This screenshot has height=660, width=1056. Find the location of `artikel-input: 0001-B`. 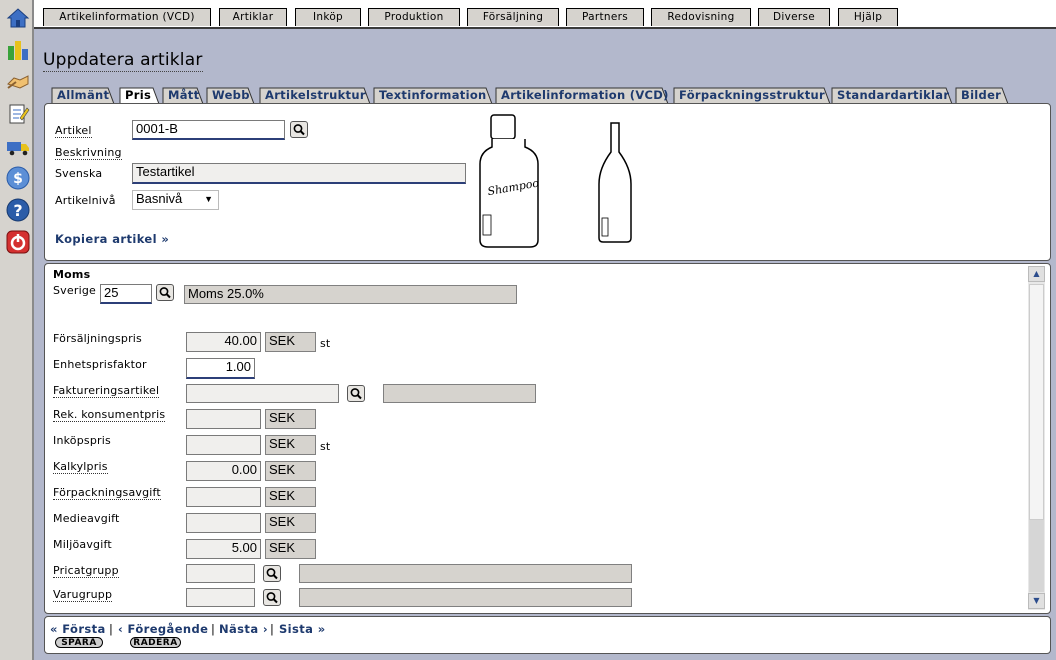

artikel-input: 0001-B is located at coordinates (208, 130).